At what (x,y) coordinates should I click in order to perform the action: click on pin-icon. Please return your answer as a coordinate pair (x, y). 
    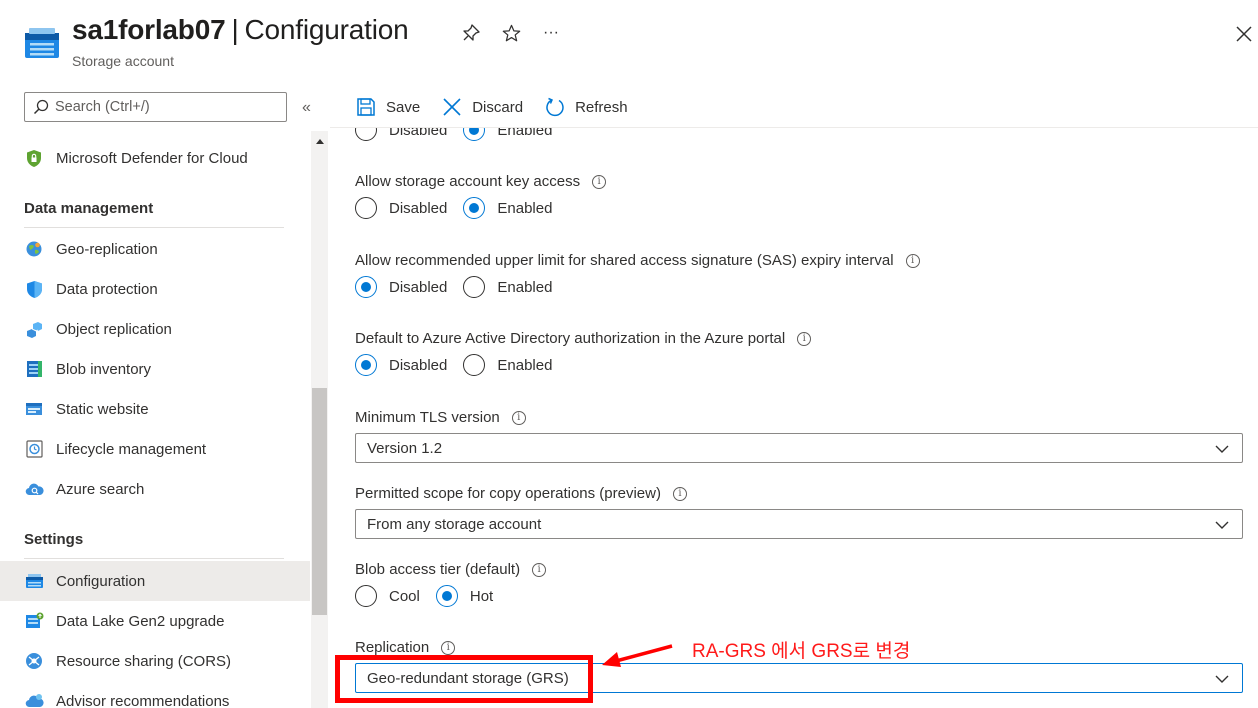
    Looking at the image, I should click on (471, 32).